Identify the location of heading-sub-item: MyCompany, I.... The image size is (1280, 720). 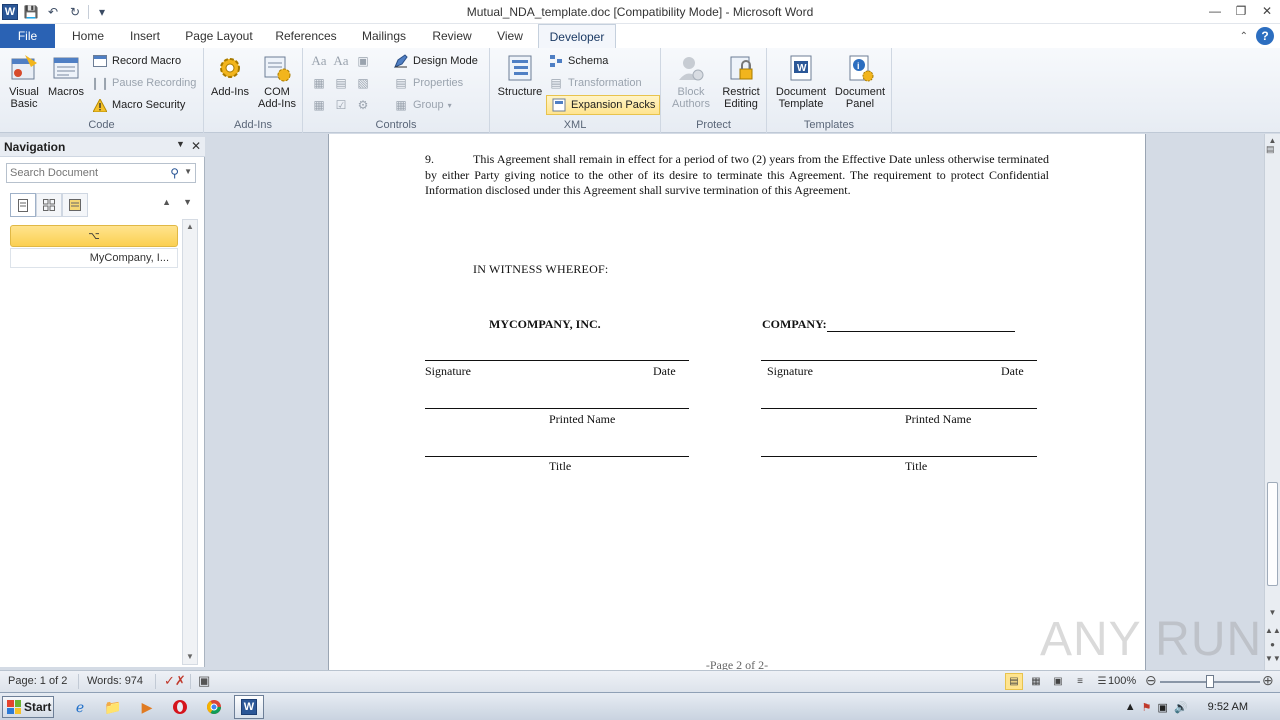
(94, 258).